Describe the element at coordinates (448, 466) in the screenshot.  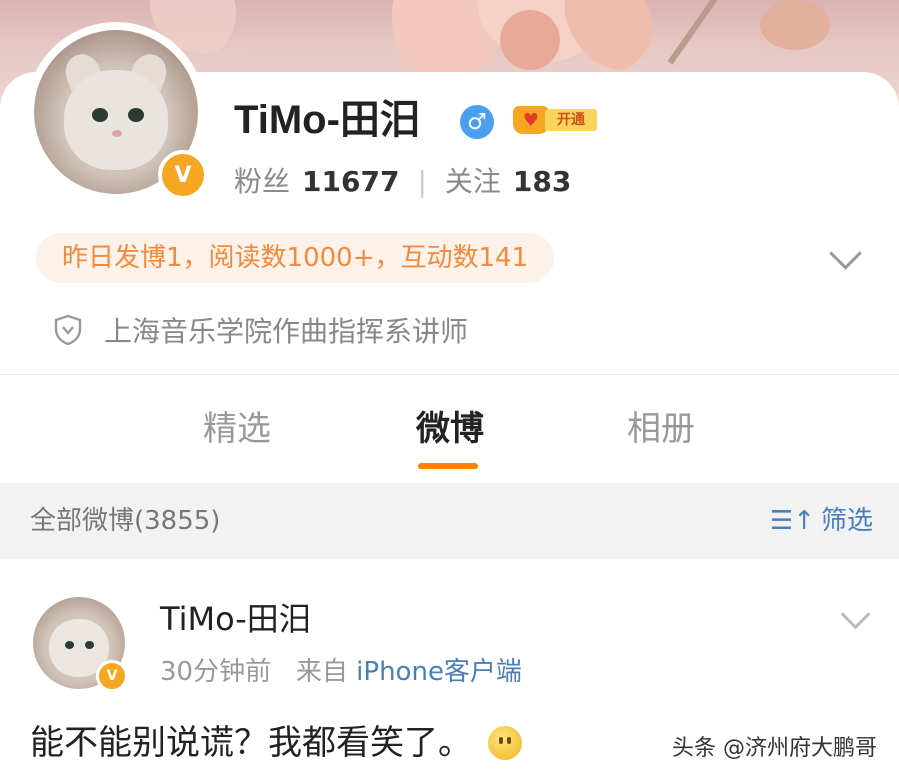
I see `active-tab-indicator` at that location.